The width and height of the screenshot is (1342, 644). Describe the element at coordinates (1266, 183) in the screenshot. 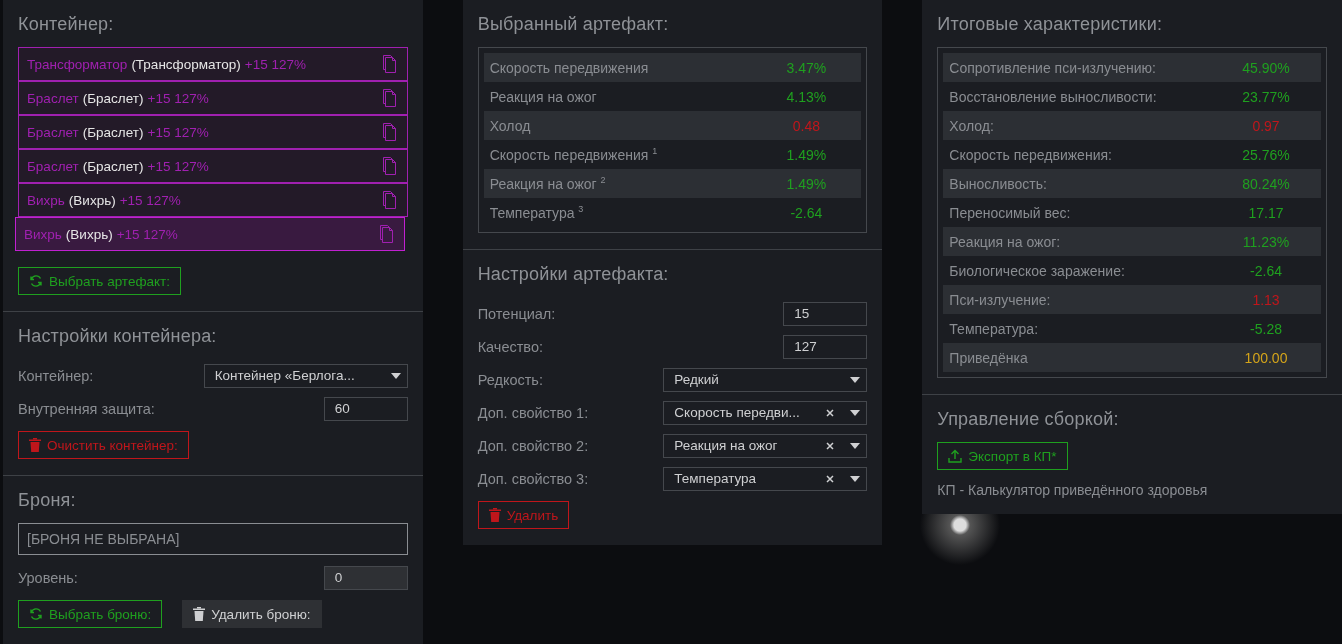

I see `stat-value: 80.24%` at that location.